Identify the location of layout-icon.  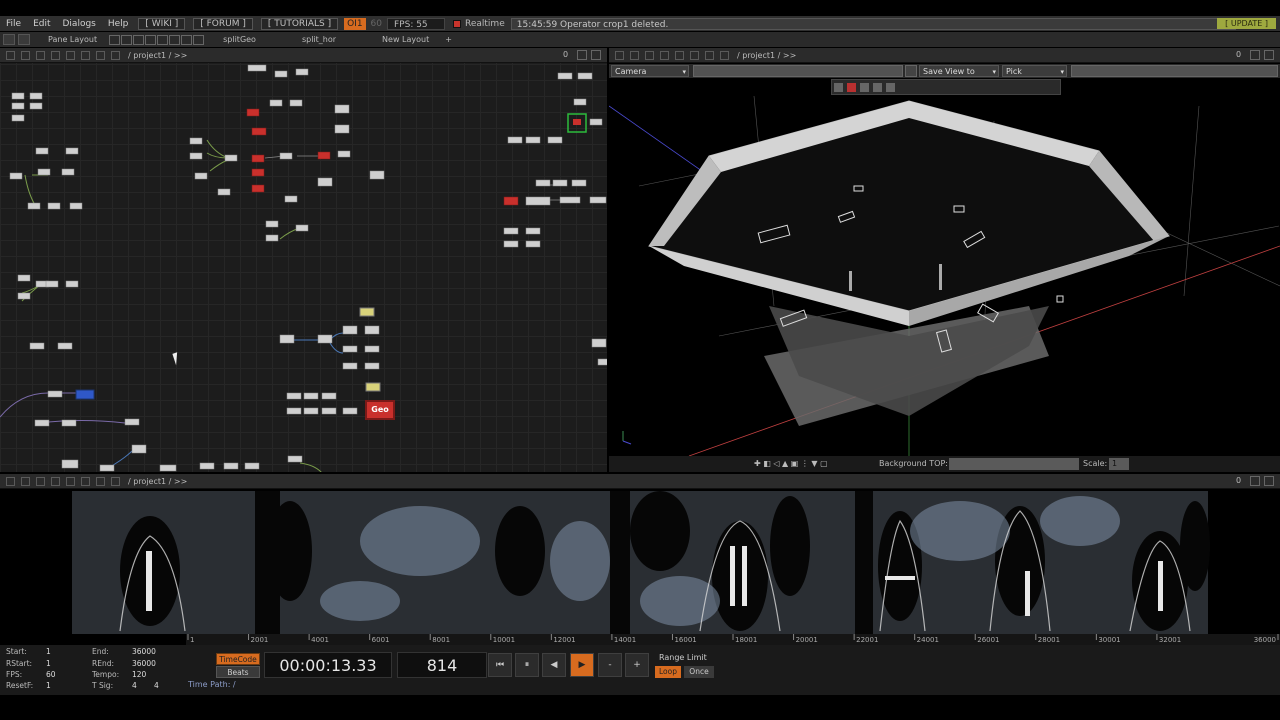
(9, 39).